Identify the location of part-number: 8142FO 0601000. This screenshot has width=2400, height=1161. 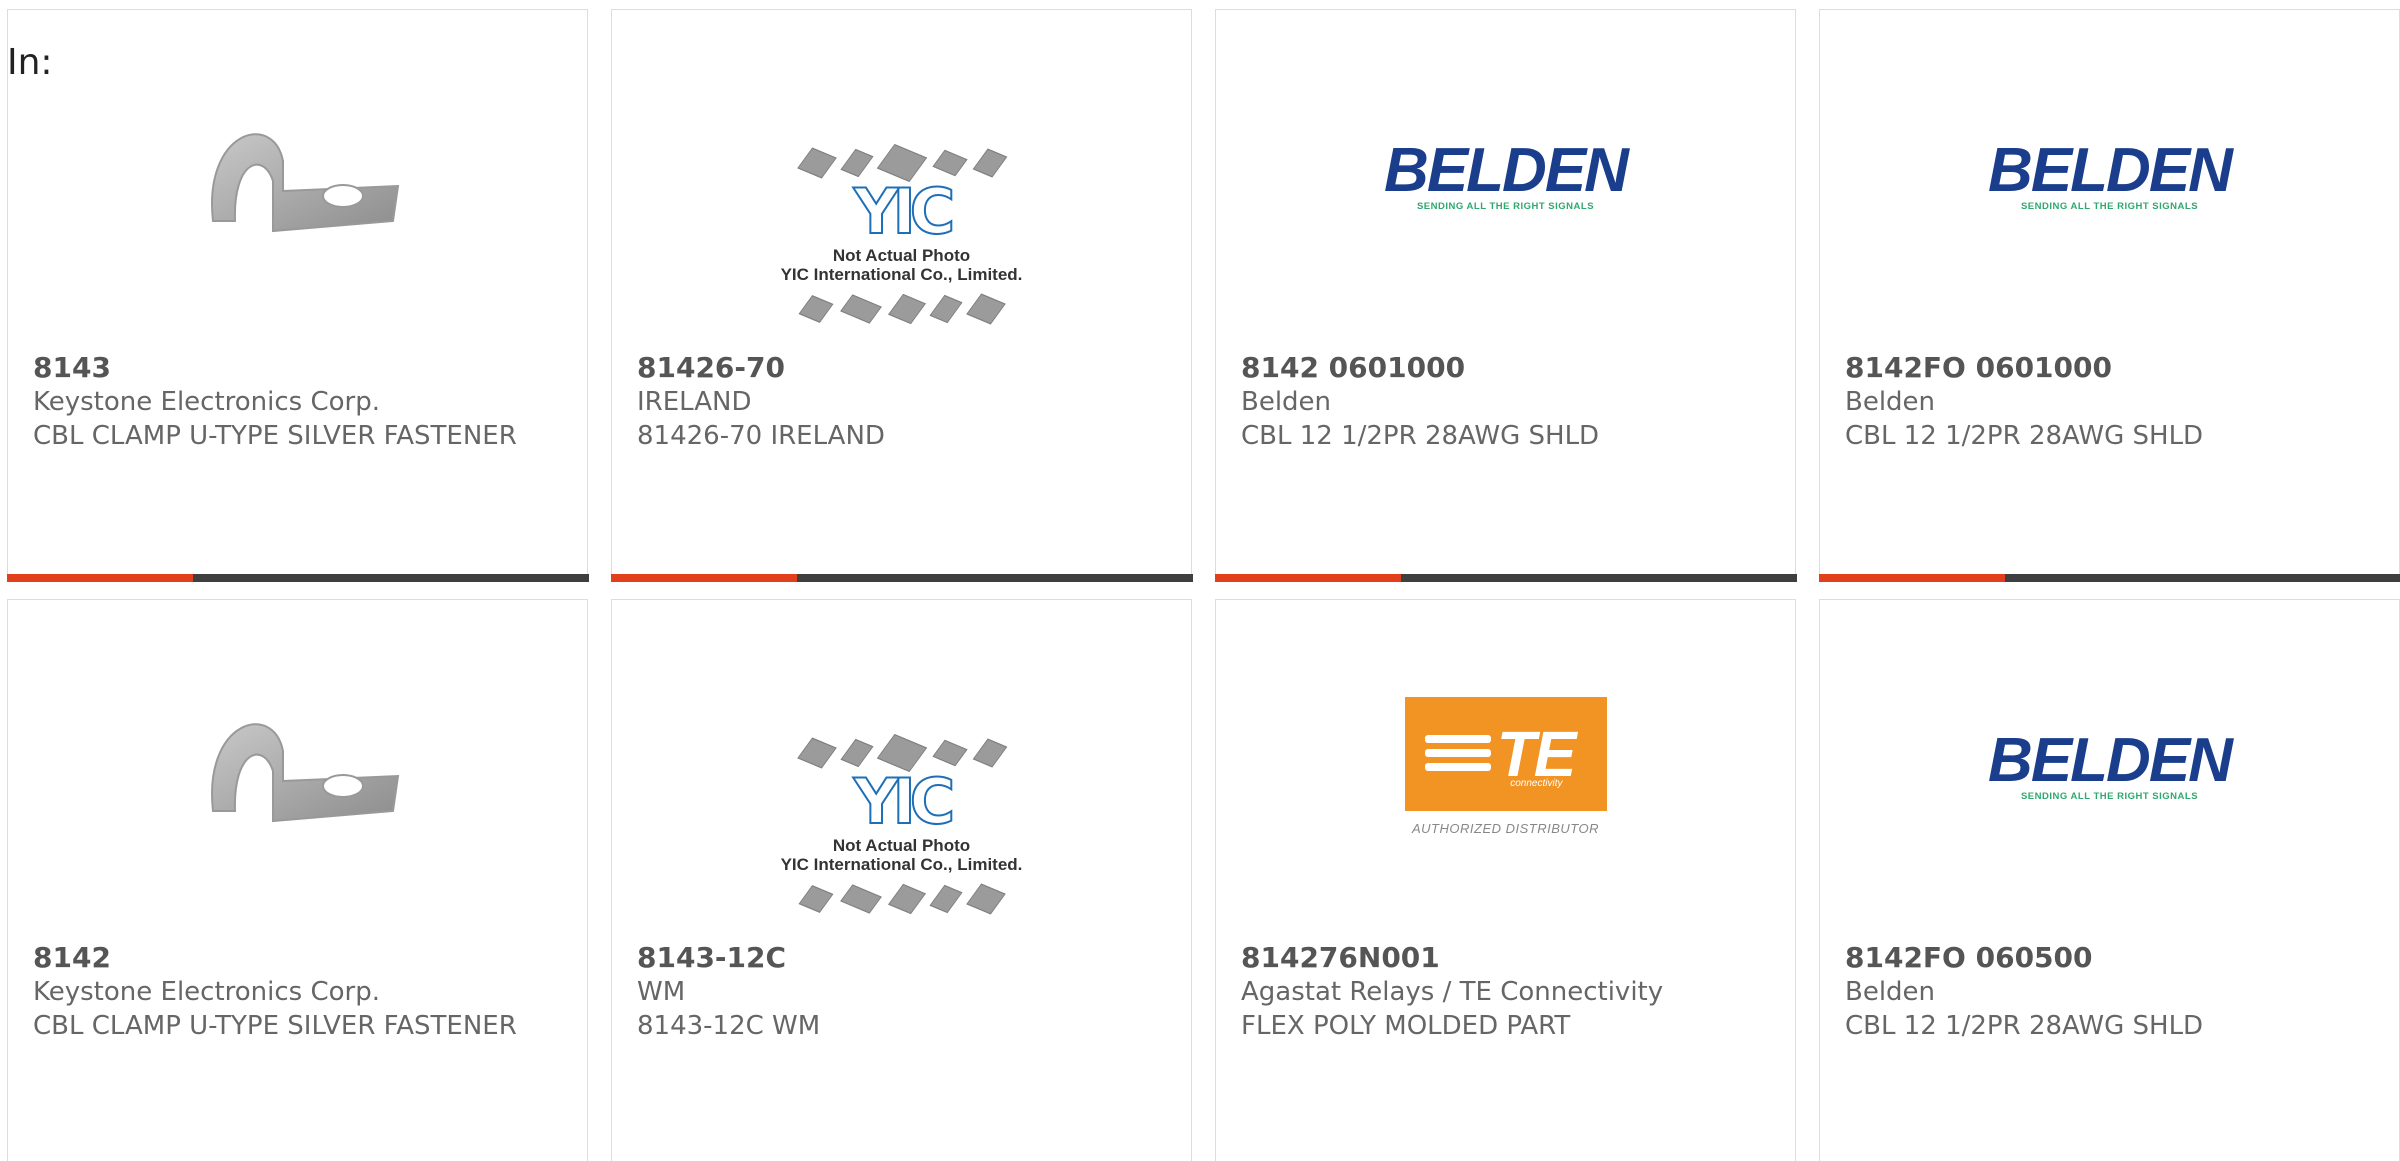
(2105, 368).